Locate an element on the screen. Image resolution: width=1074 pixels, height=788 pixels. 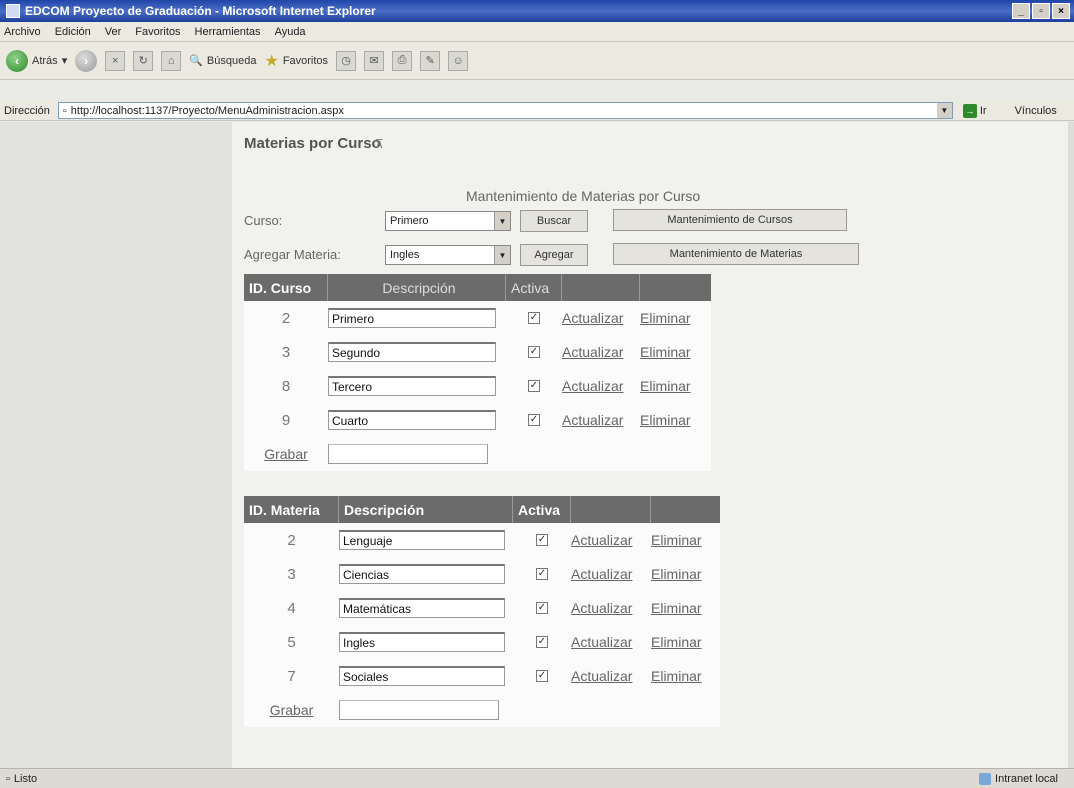
descripcion-input: Sociales is located at coordinates (422, 676).